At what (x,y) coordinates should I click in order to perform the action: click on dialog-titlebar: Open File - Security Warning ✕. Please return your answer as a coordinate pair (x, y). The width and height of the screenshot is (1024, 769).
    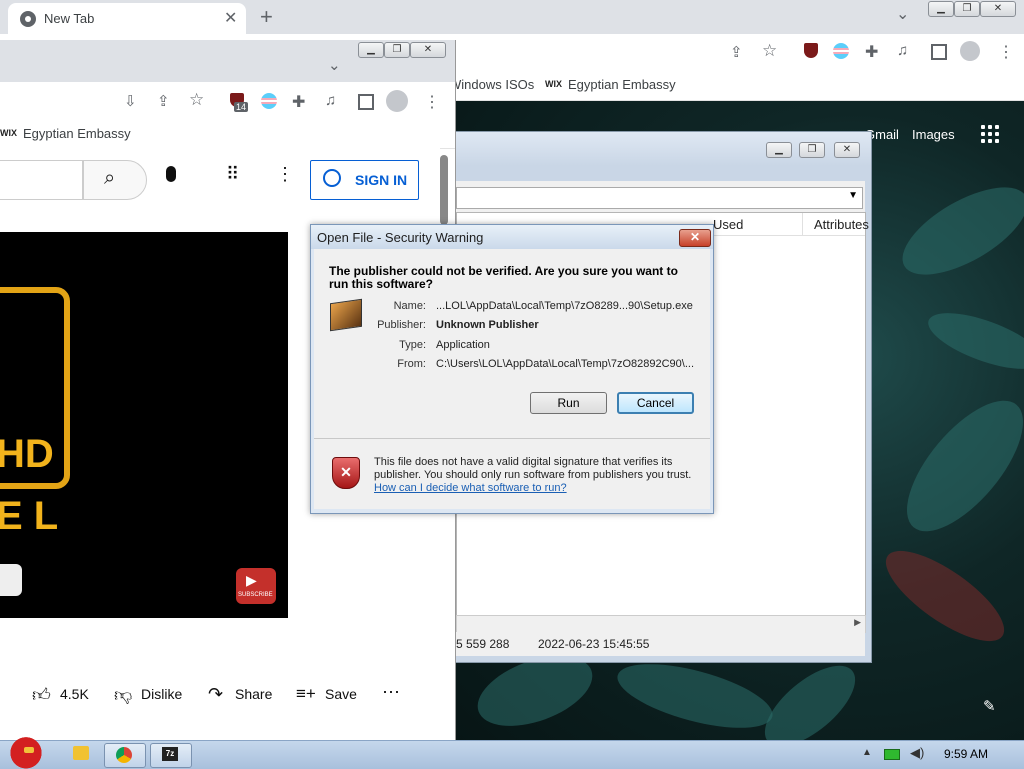
    Looking at the image, I should click on (512, 237).